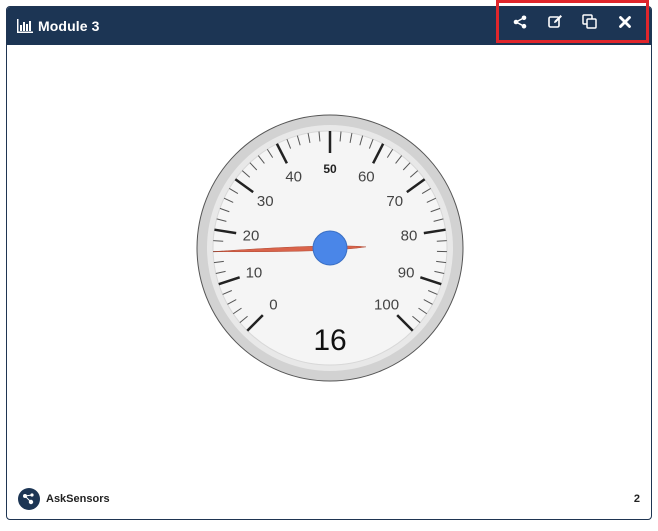  I want to click on gauge-tick-label: 70, so click(394, 201).